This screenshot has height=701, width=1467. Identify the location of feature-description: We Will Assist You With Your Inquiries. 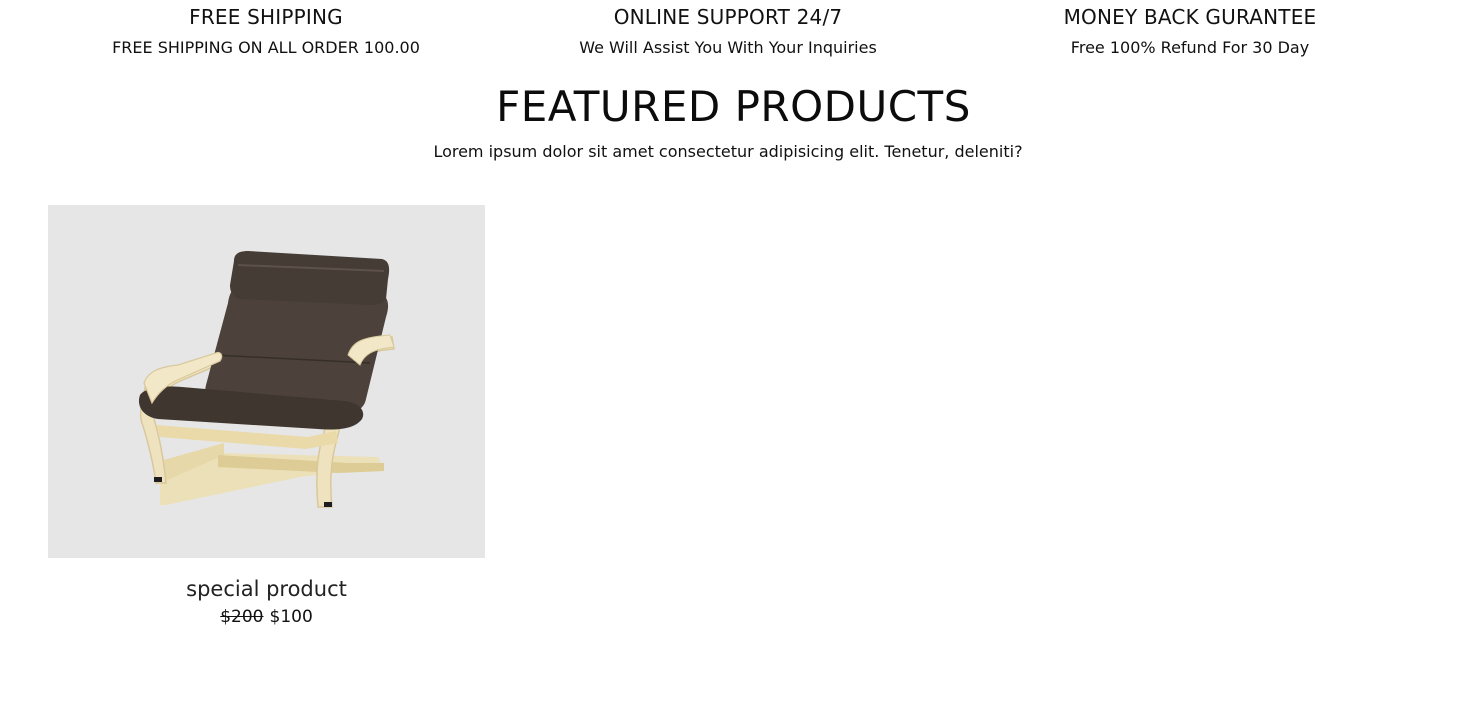
(728, 47).